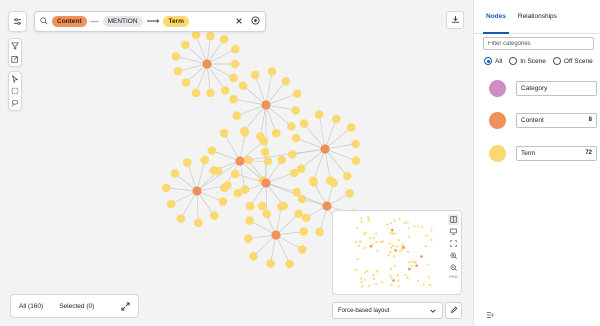 Image resolution: width=600 pixels, height=326 pixels. I want to click on radio-all: All, so click(493, 61).